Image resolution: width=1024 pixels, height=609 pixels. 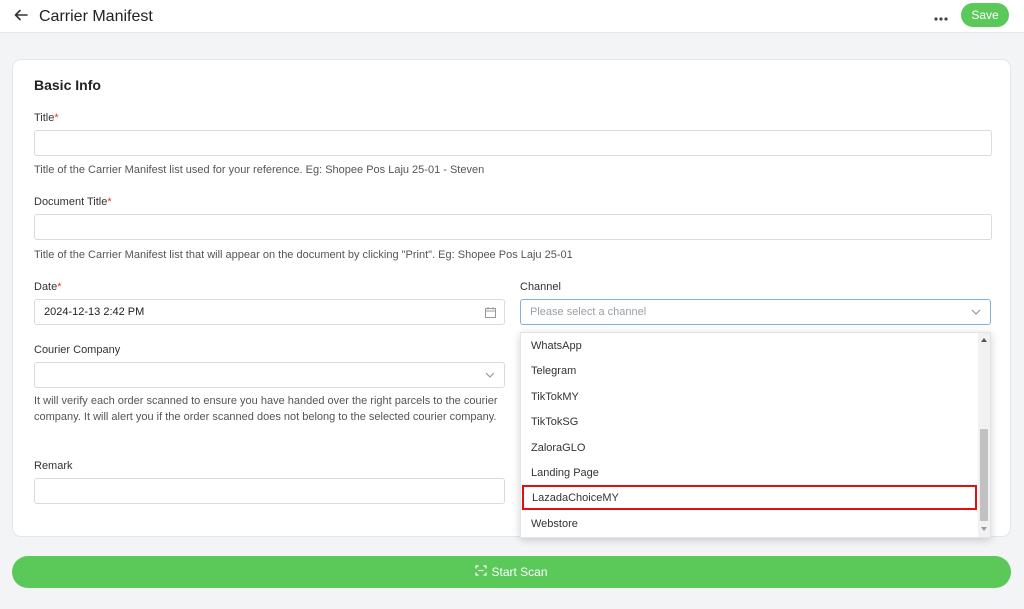 I want to click on more-dots-icon, so click(x=941, y=17).